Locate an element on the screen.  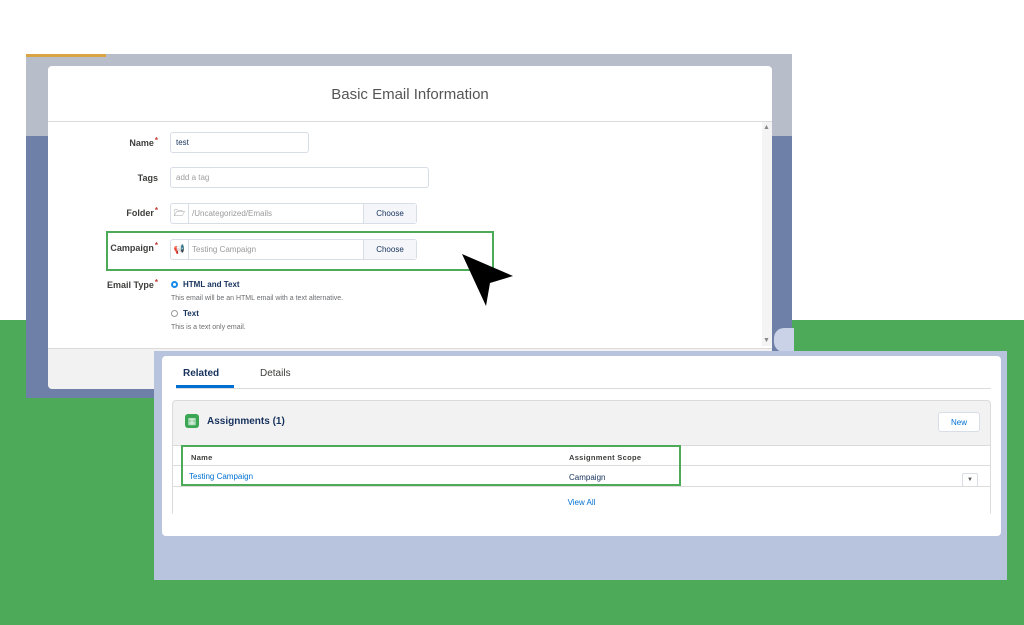
html-text-radio is located at coordinates (174, 284).